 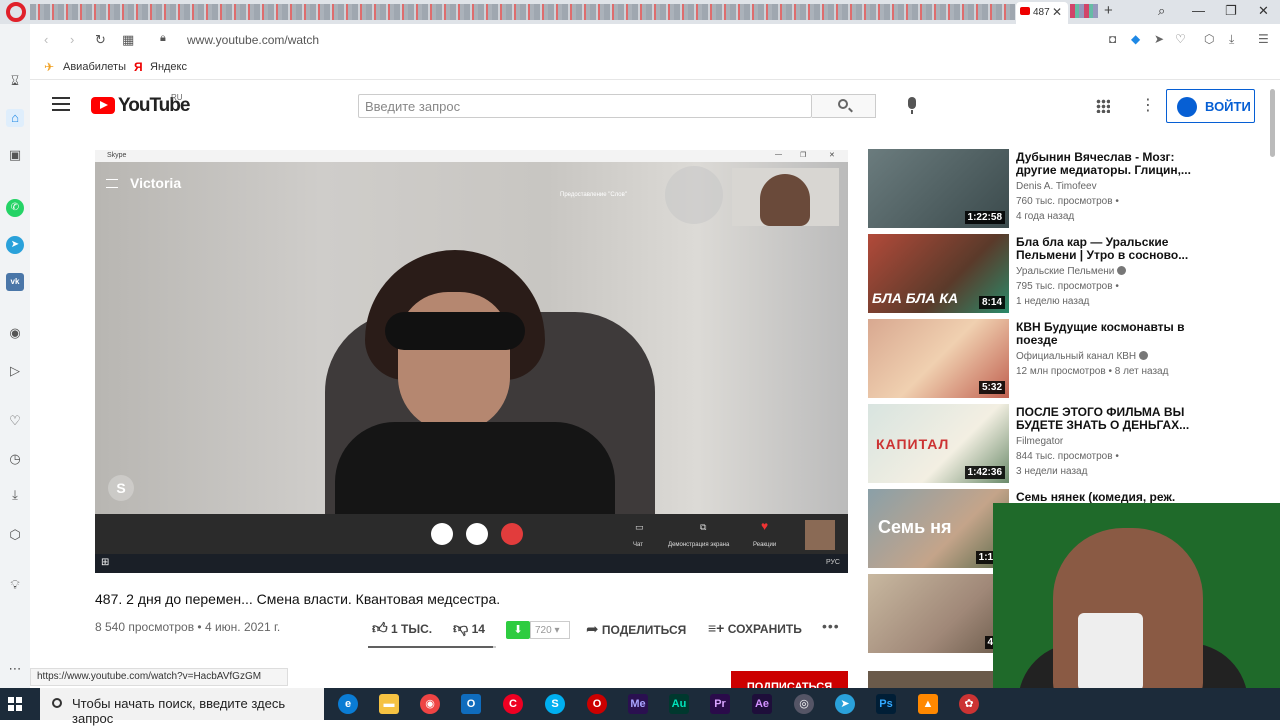 What do you see at coordinates (513, 704) in the screenshot?
I see `app-icon: C` at bounding box center [513, 704].